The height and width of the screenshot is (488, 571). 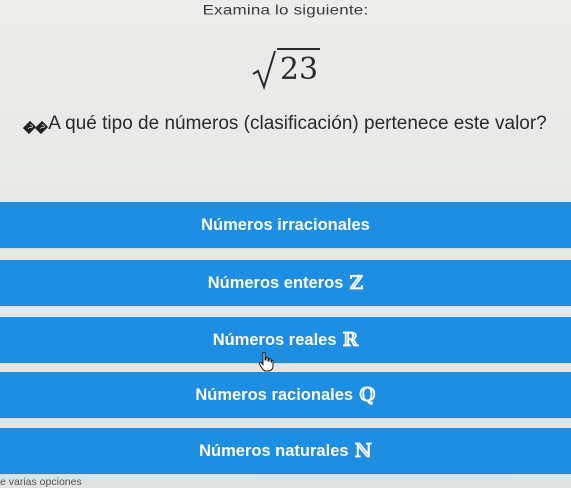 I want to click on square-root: 23, so click(x=286, y=69).